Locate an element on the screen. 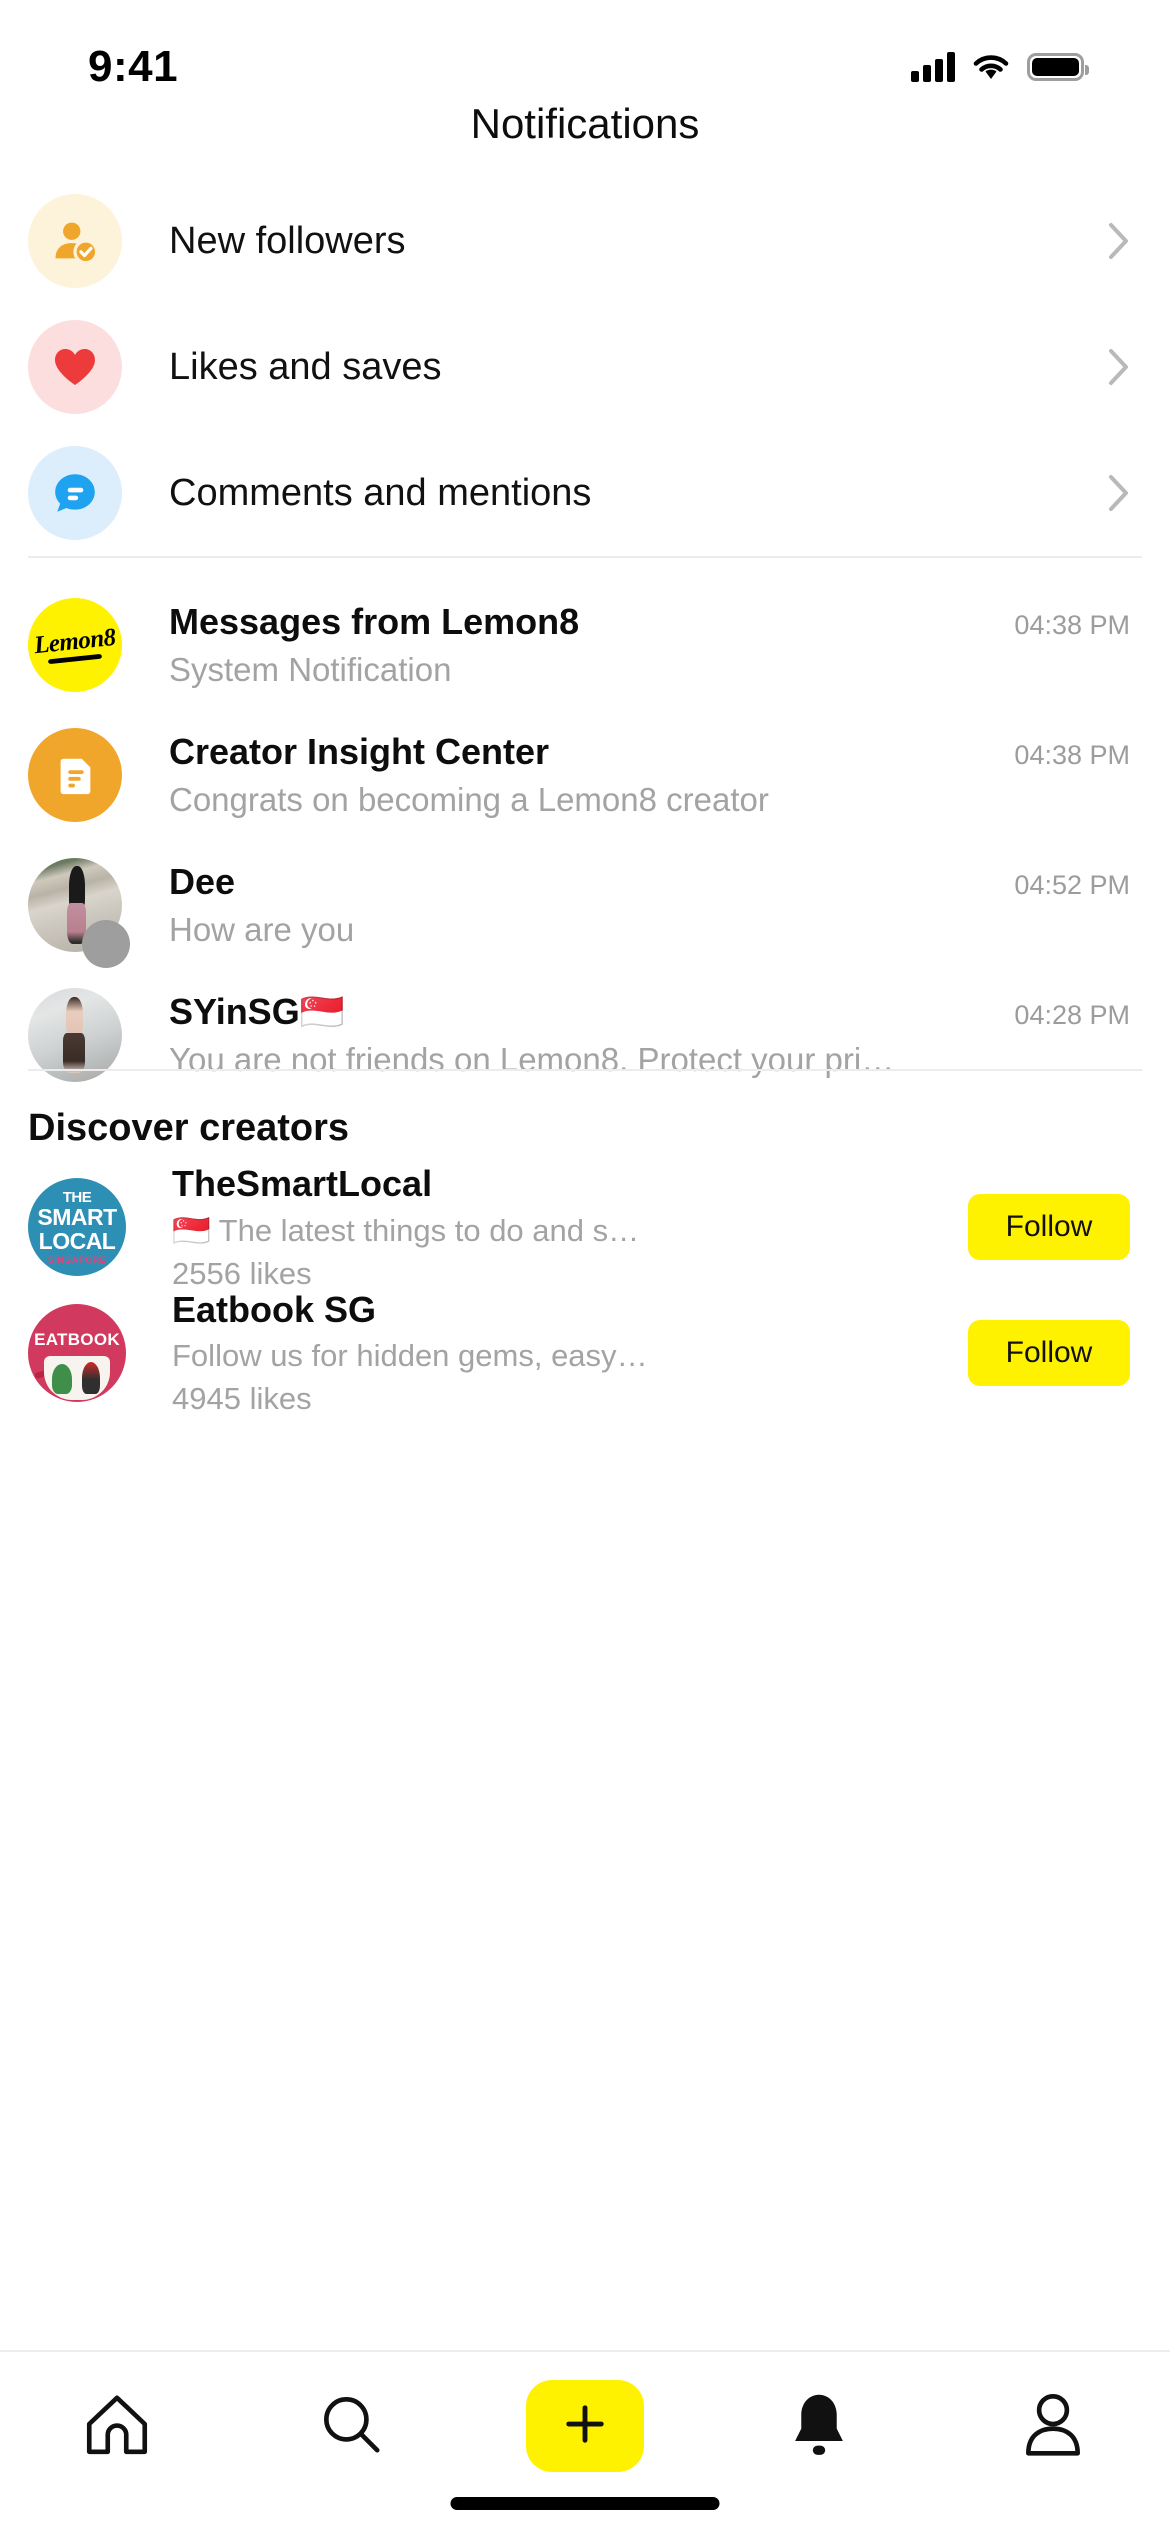  message-preview: Congrats on becoming a Lemon8 creator is located at coordinates (469, 799).